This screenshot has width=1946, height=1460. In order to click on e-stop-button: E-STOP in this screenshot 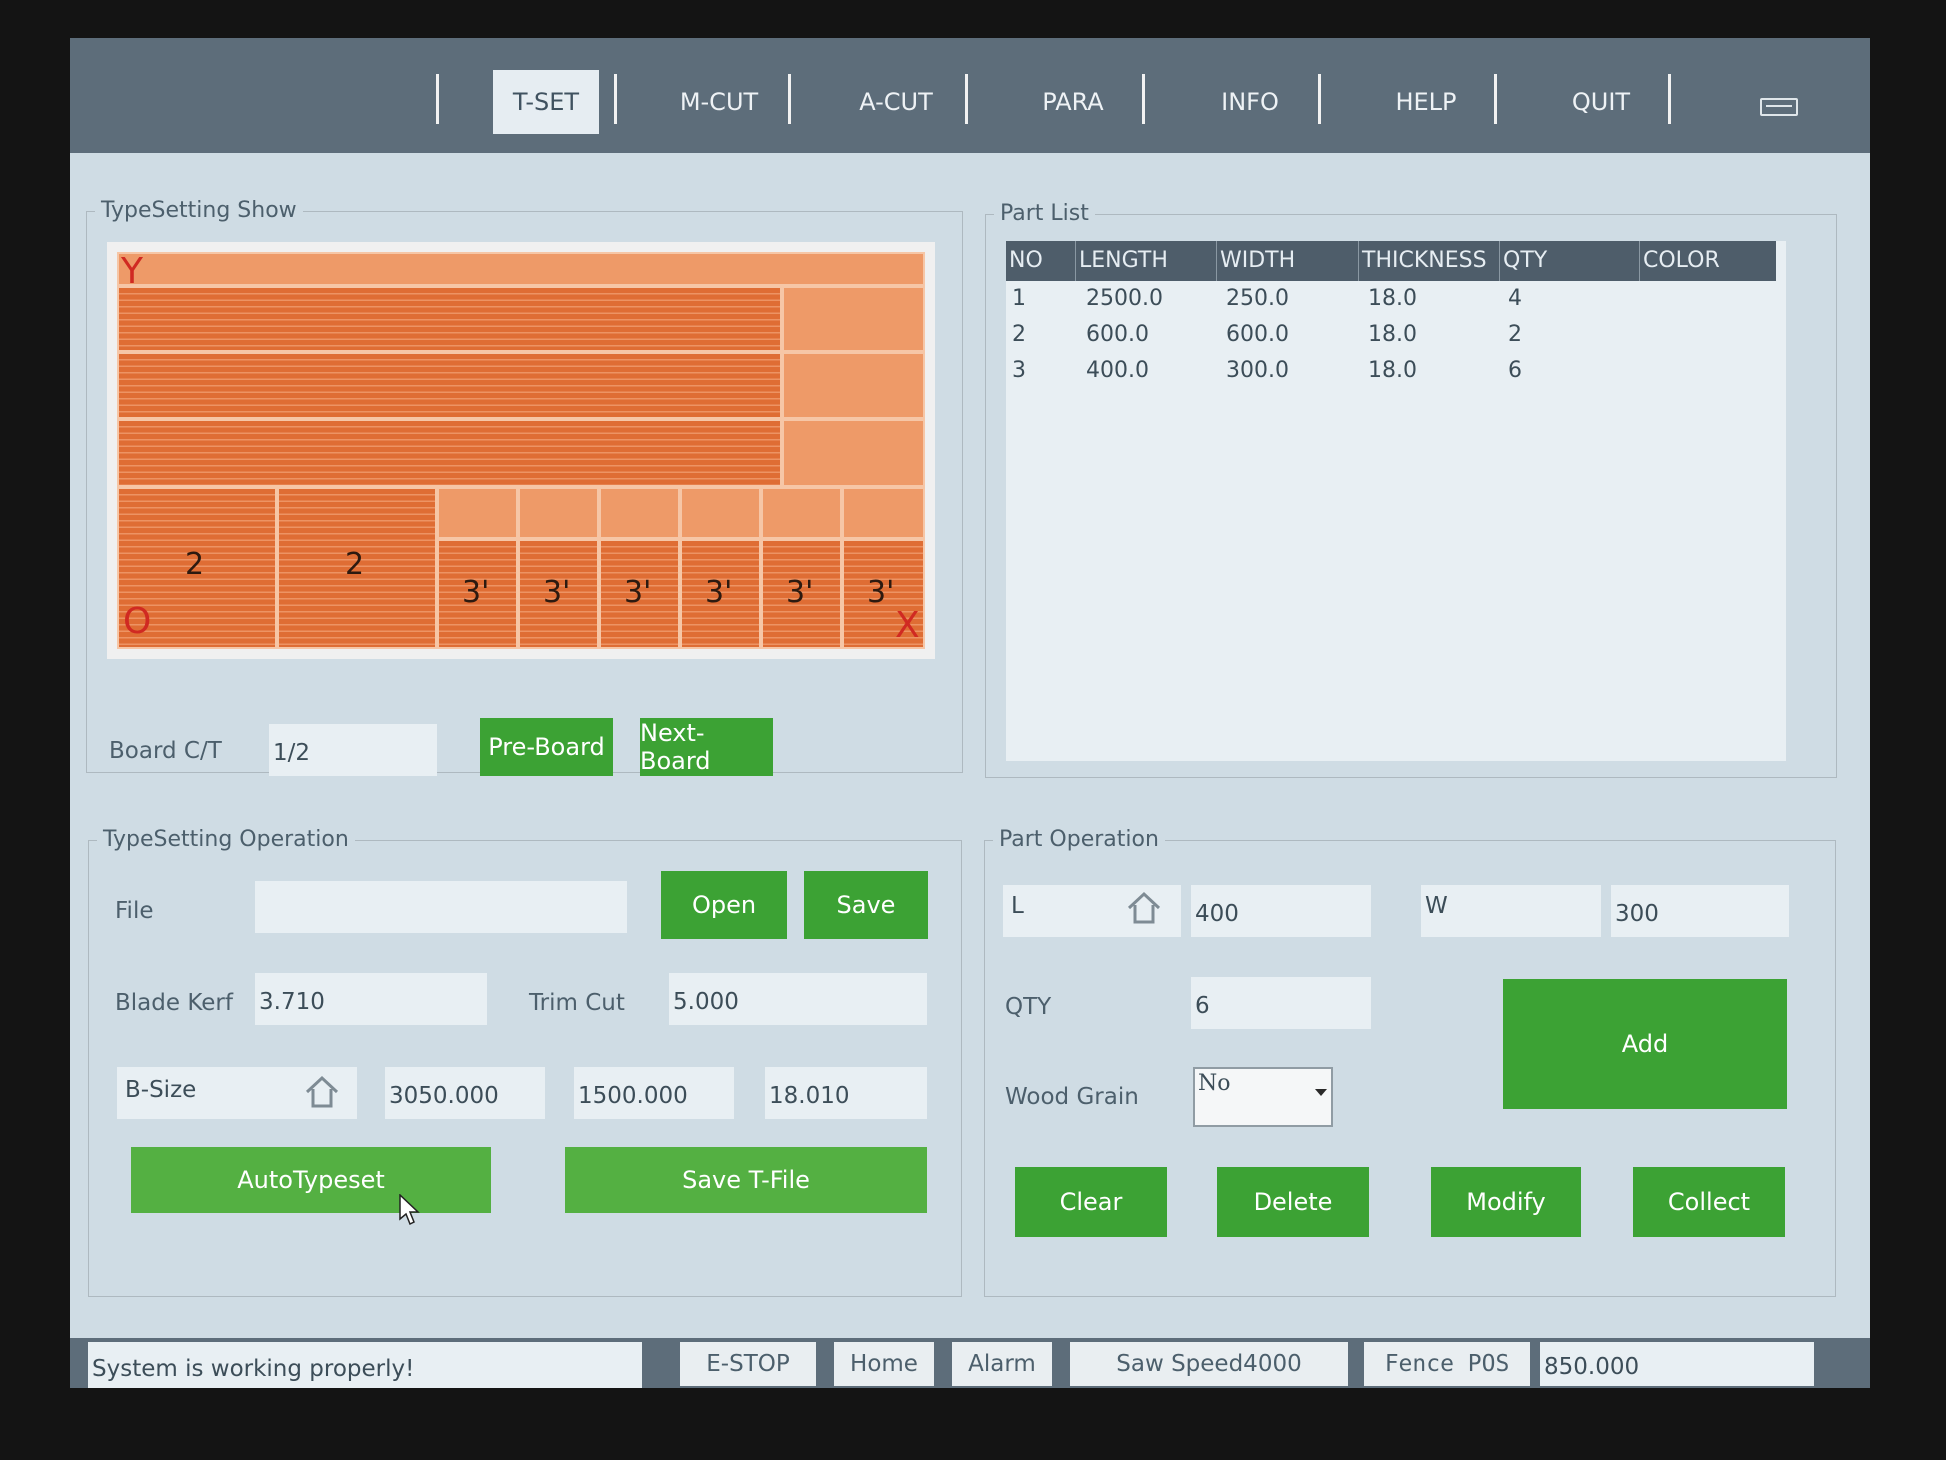, I will do `click(748, 1364)`.